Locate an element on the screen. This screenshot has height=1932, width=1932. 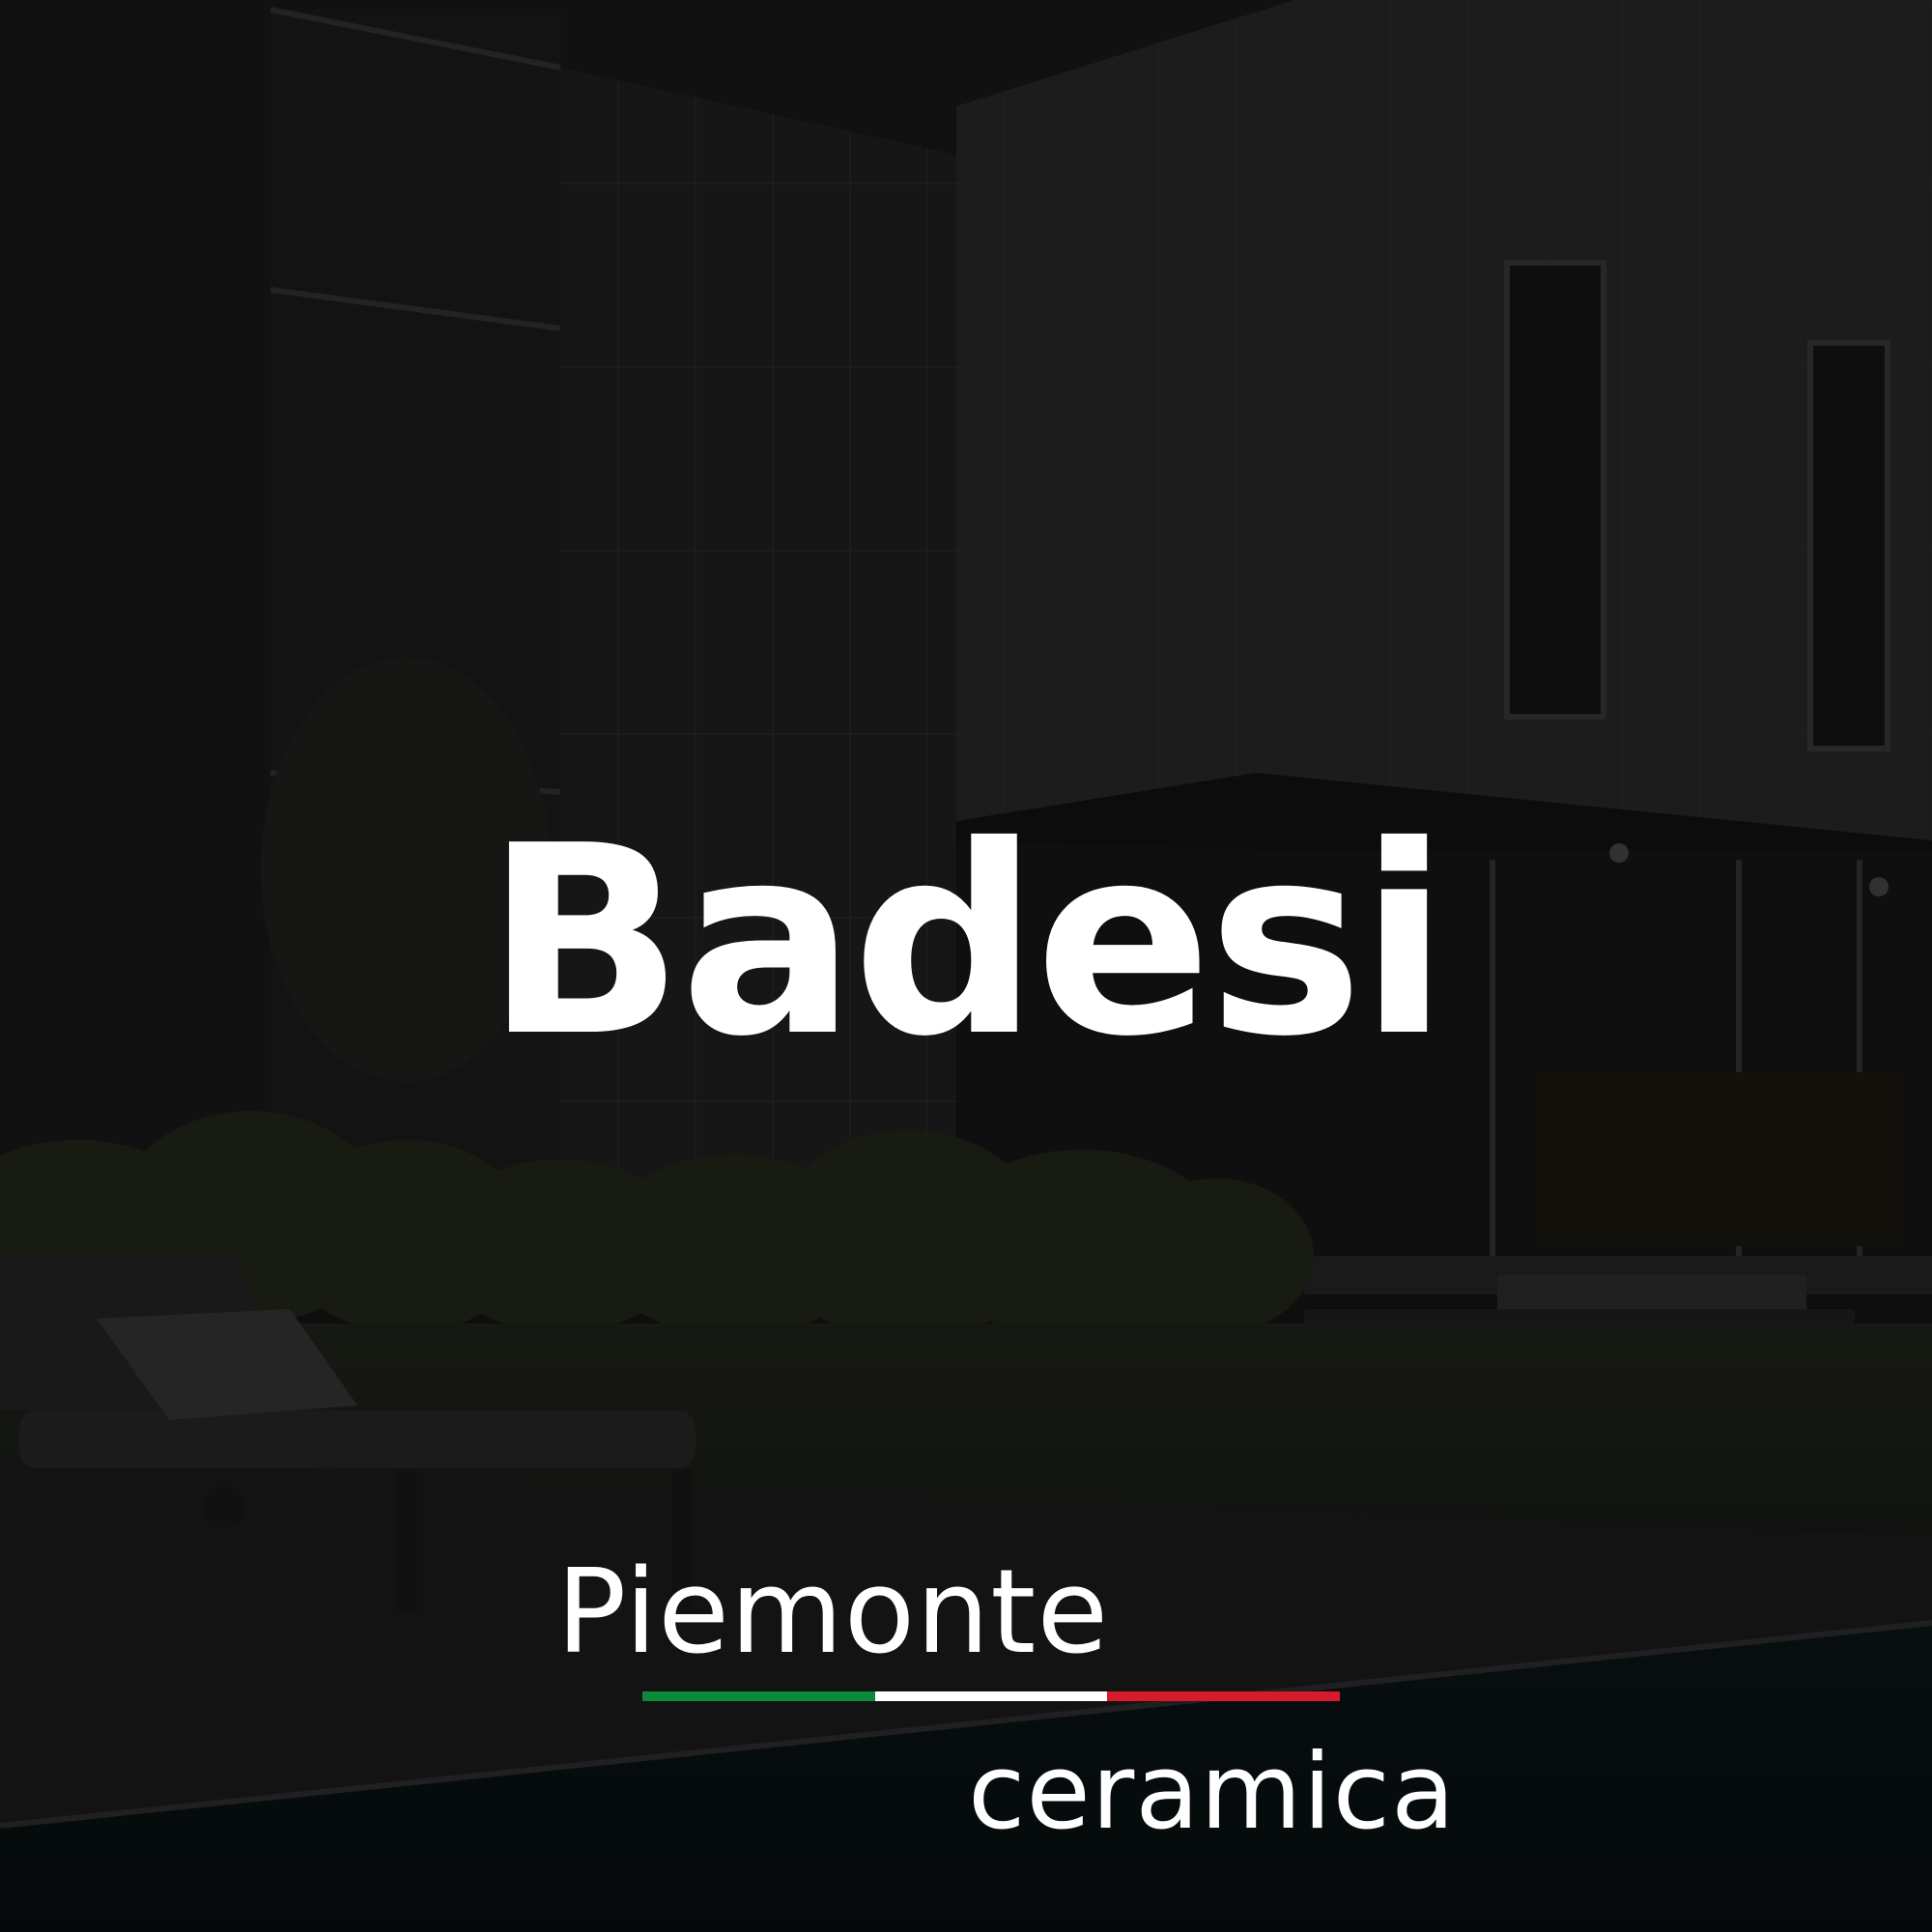
flag-green-stripe is located at coordinates (758, 1696).